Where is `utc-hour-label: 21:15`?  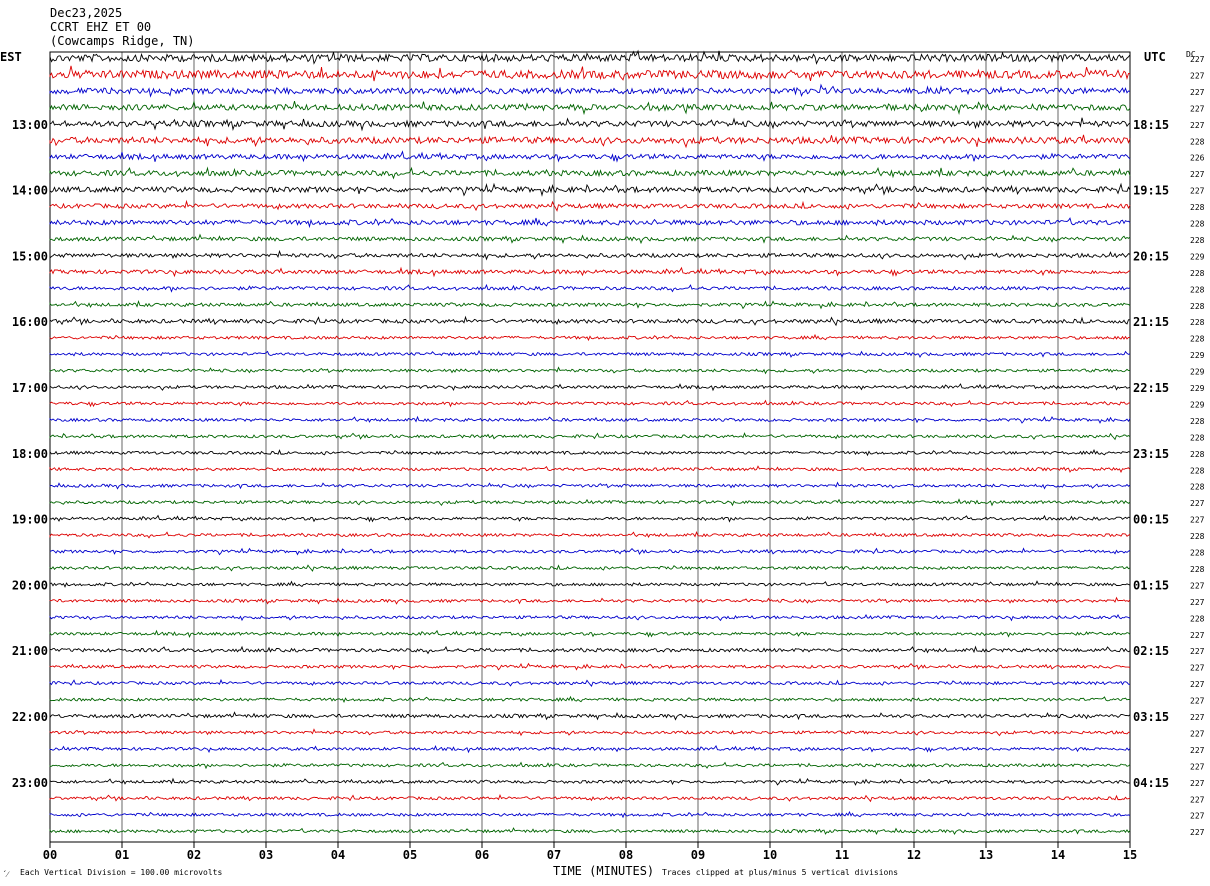
utc-hour-label: 21:15 is located at coordinates (1151, 322).